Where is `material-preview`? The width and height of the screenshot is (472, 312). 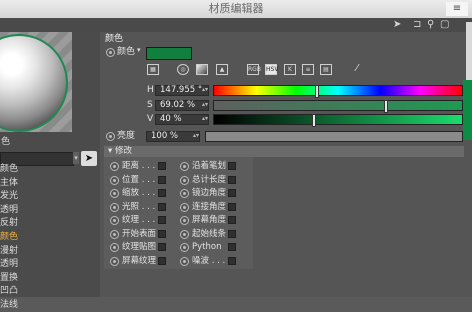 material-preview is located at coordinates (36, 82).